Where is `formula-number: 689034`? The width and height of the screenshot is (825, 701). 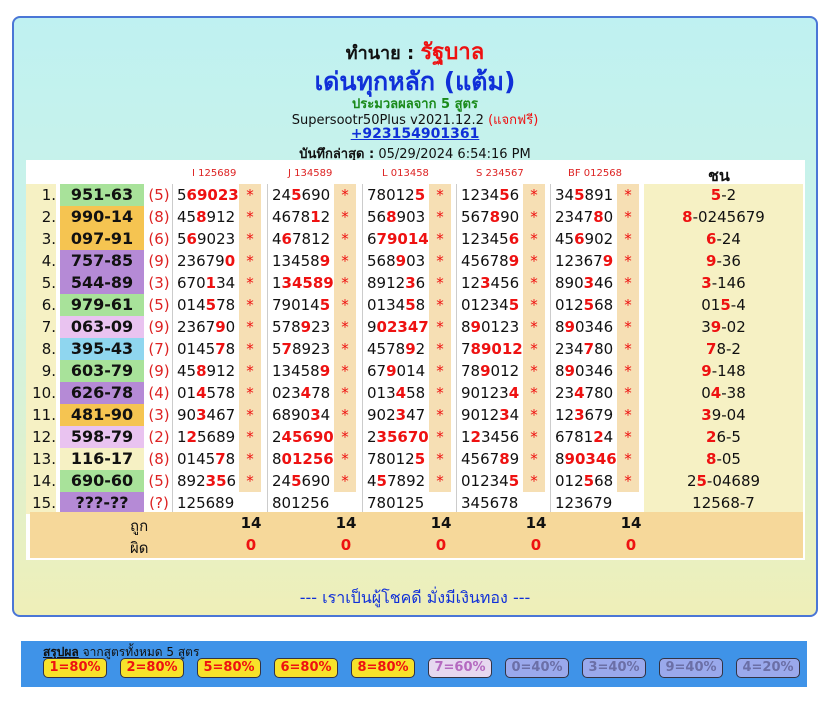 formula-number: 689034 is located at coordinates (300, 415).